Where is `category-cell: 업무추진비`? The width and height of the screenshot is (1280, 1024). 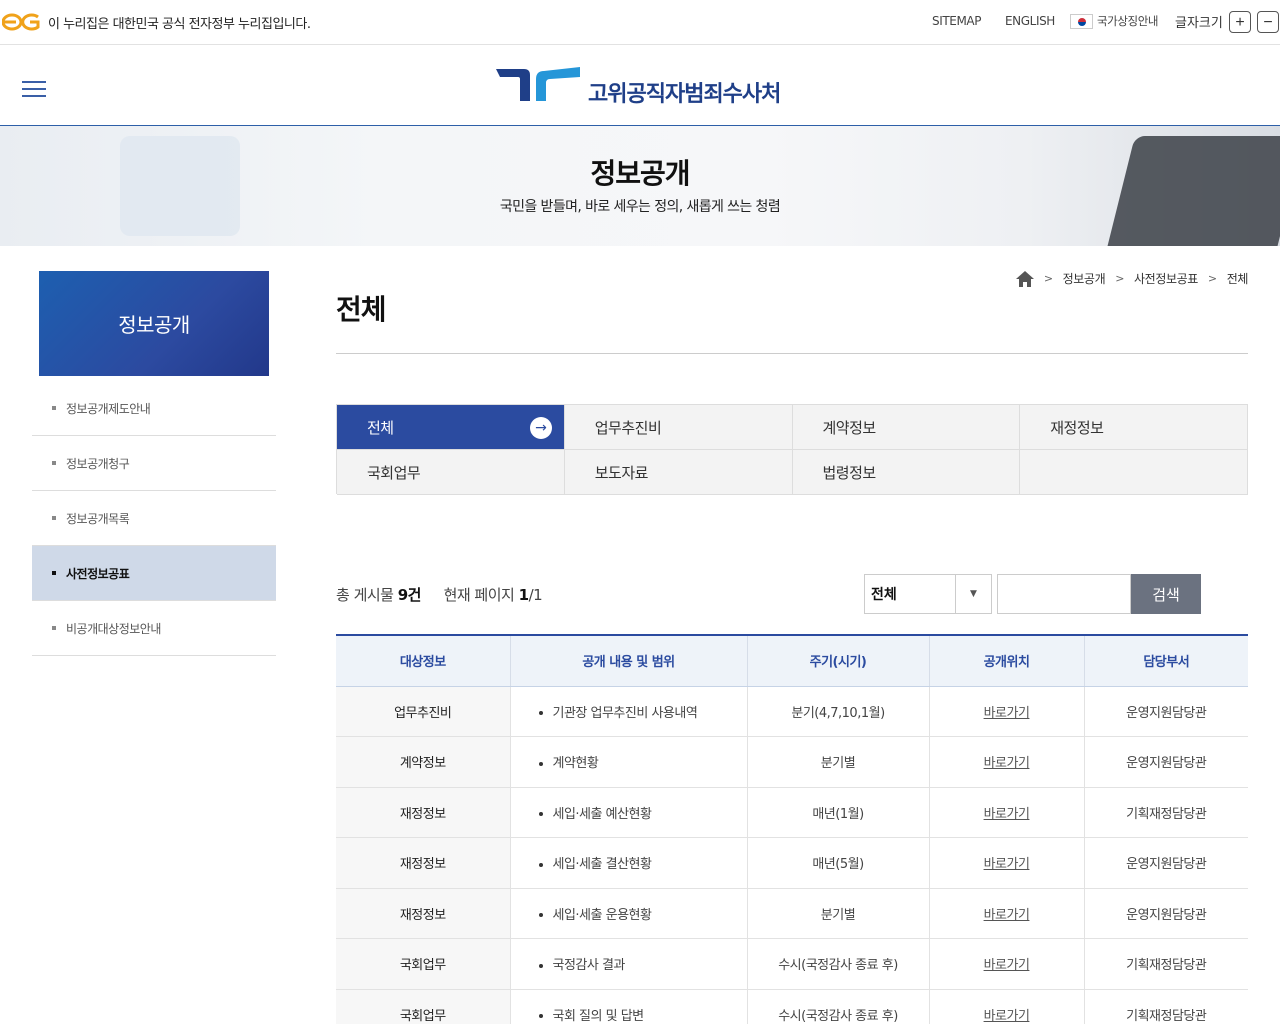 category-cell: 업무추진비 is located at coordinates (423, 711).